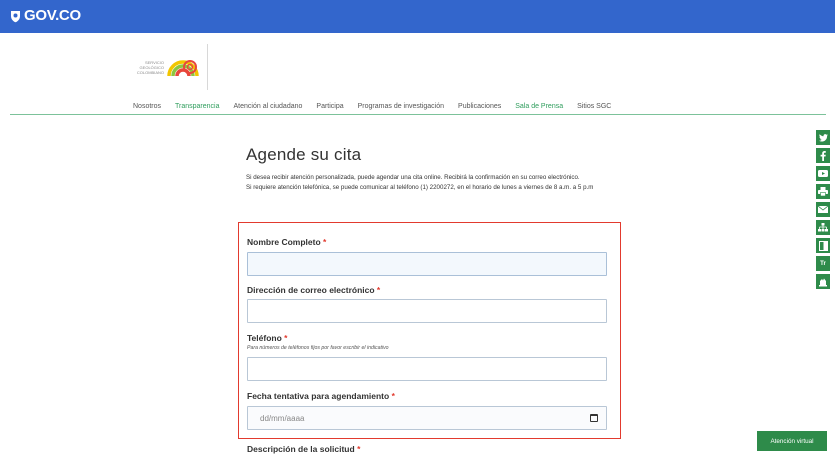 The image size is (835, 459). Describe the element at coordinates (823, 245) in the screenshot. I see `contrast-icon` at that location.